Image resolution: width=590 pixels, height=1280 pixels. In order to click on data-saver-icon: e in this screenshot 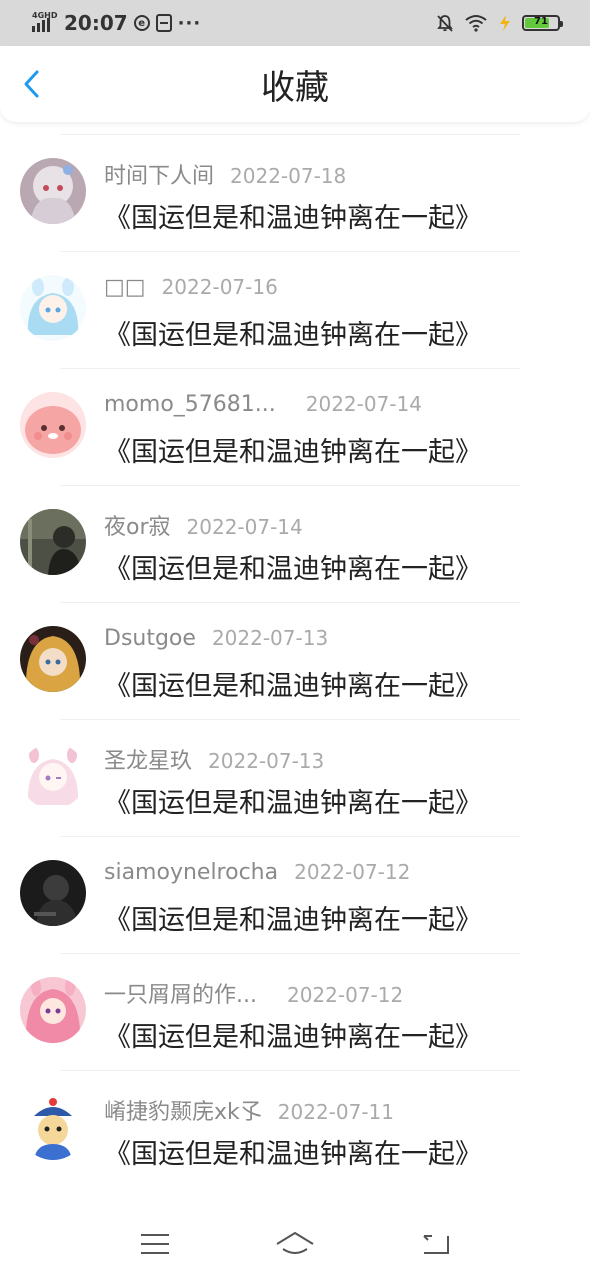, I will do `click(141, 23)`.